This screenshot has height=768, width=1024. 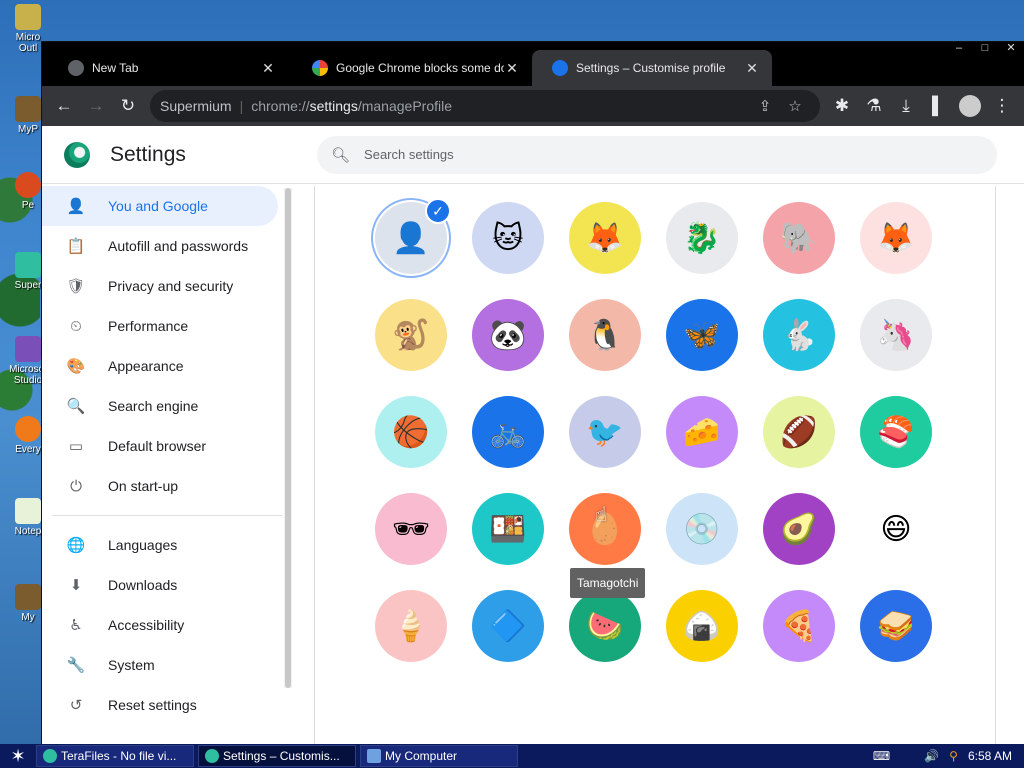 I want to click on search-input: 🔍︎ Search settings, so click(x=657, y=154).